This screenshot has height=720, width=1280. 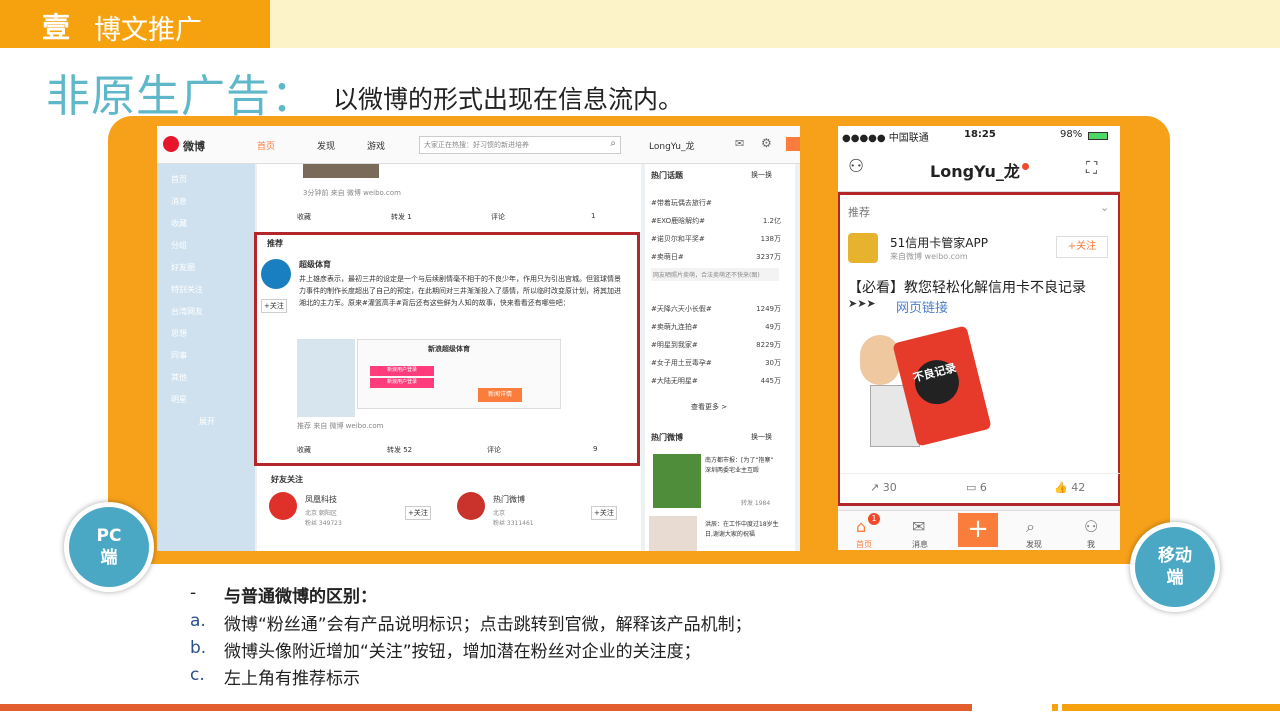 What do you see at coordinates (207, 421) in the screenshot?
I see `sidebar-expand: 展开` at bounding box center [207, 421].